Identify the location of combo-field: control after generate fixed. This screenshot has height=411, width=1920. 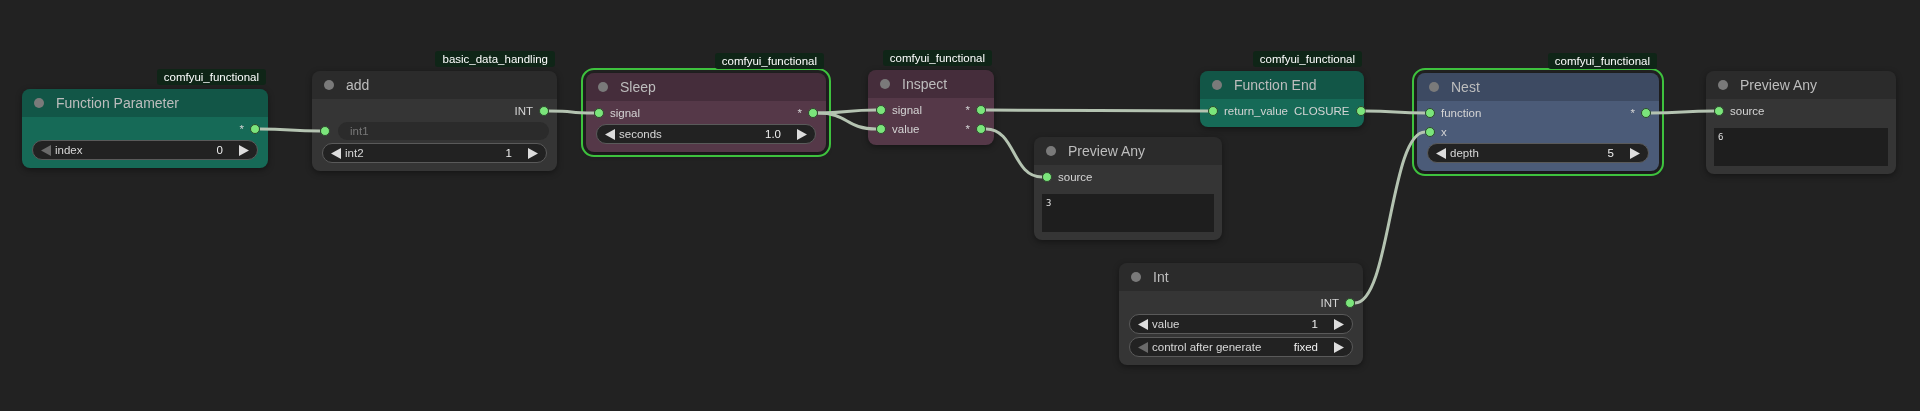
(1241, 347).